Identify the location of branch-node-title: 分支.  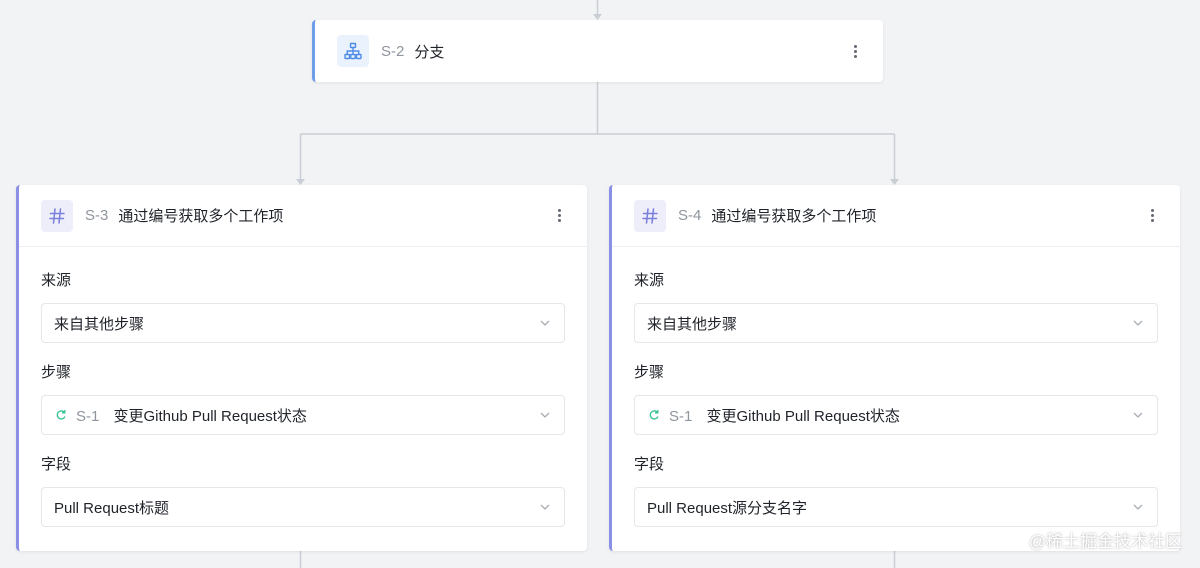
(429, 52).